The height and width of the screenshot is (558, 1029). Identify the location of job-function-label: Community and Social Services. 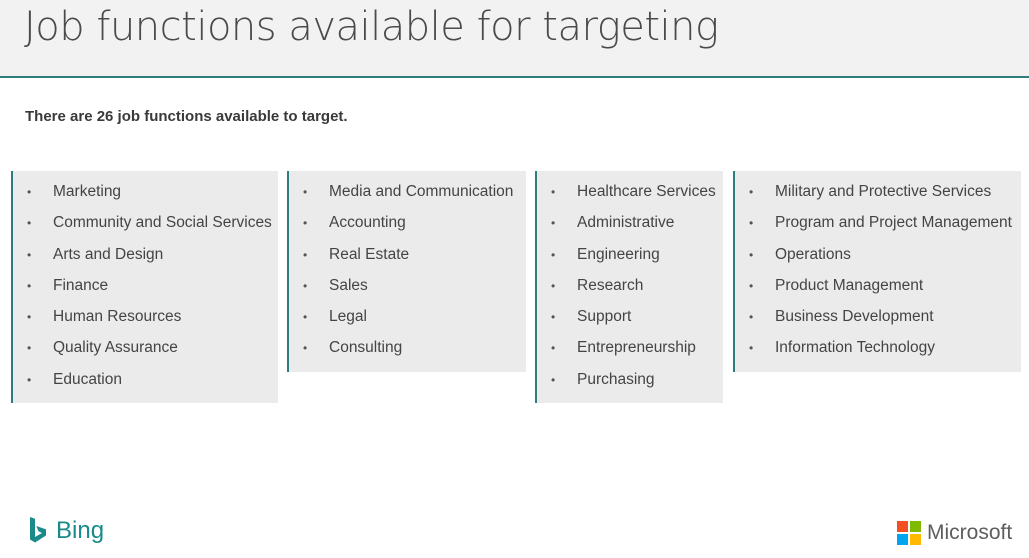
(162, 223).